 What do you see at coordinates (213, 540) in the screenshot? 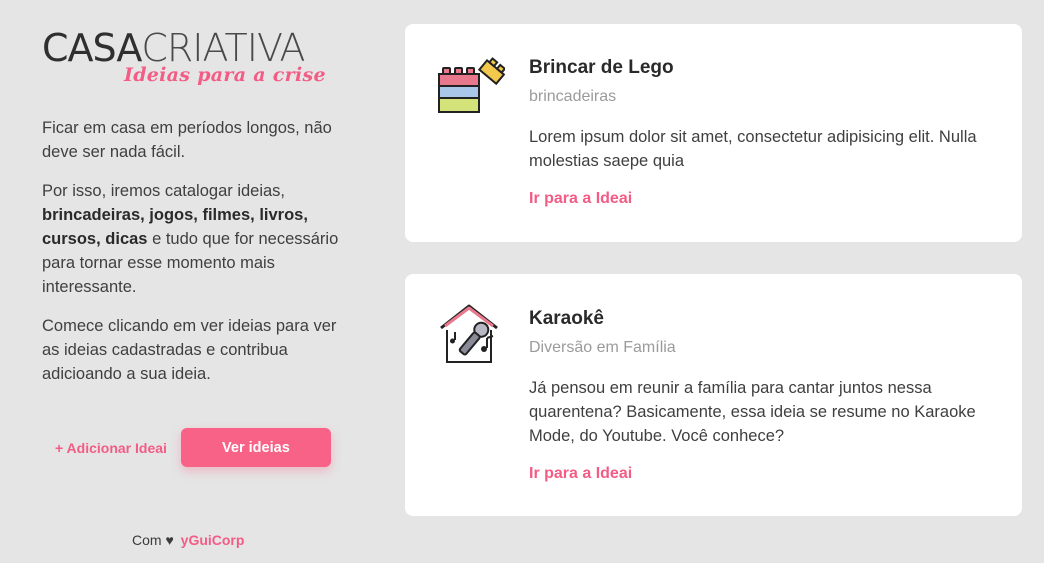
I see `footer-brand-link: yGuiCorp` at bounding box center [213, 540].